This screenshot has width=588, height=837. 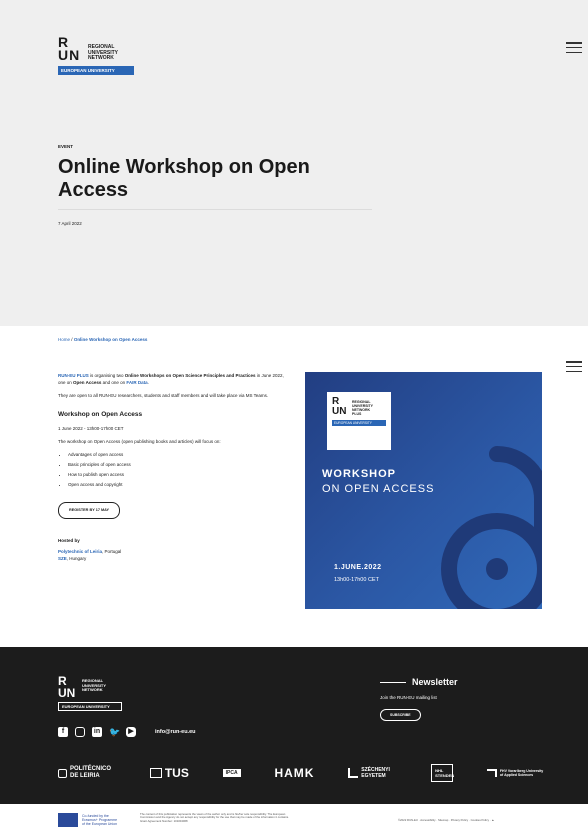 What do you see at coordinates (101, 58) in the screenshot?
I see `logo-word: NETWORK` at bounding box center [101, 58].